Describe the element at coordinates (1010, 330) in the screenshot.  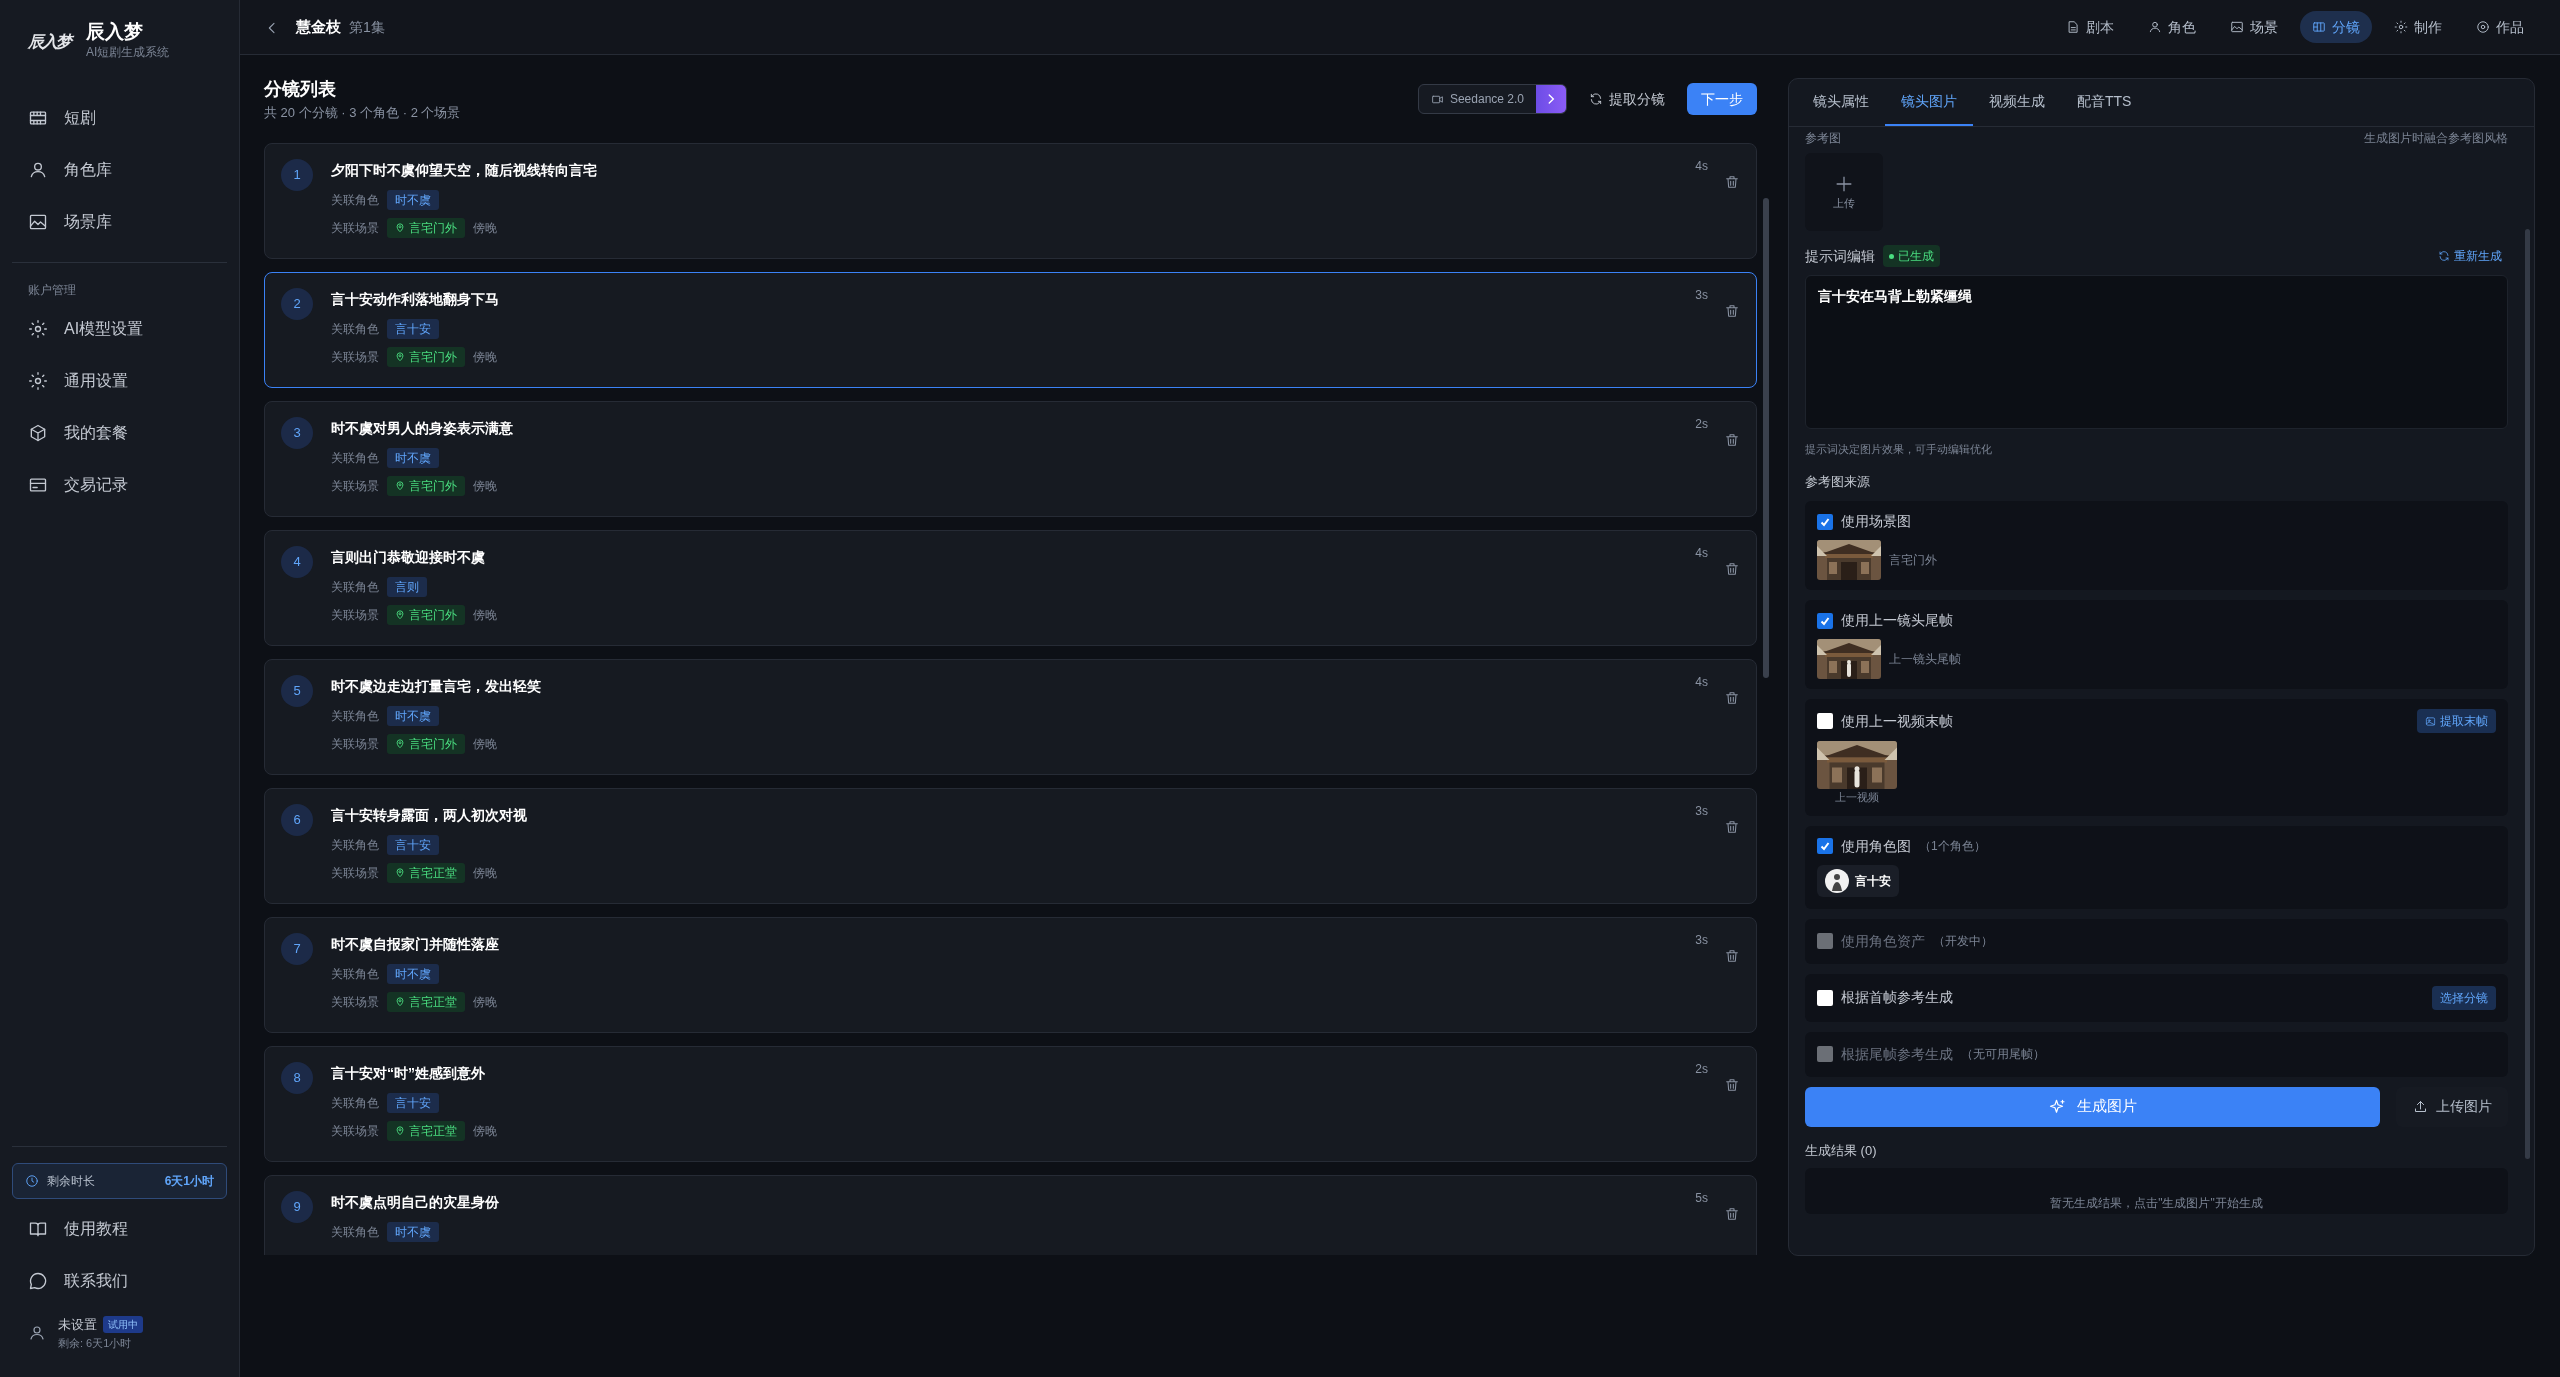
I see `shot-card: 2 言十安动作利落地翻身下马 关联角色 言十安 关联场景 言宅门外 傍晚 3s` at that location.